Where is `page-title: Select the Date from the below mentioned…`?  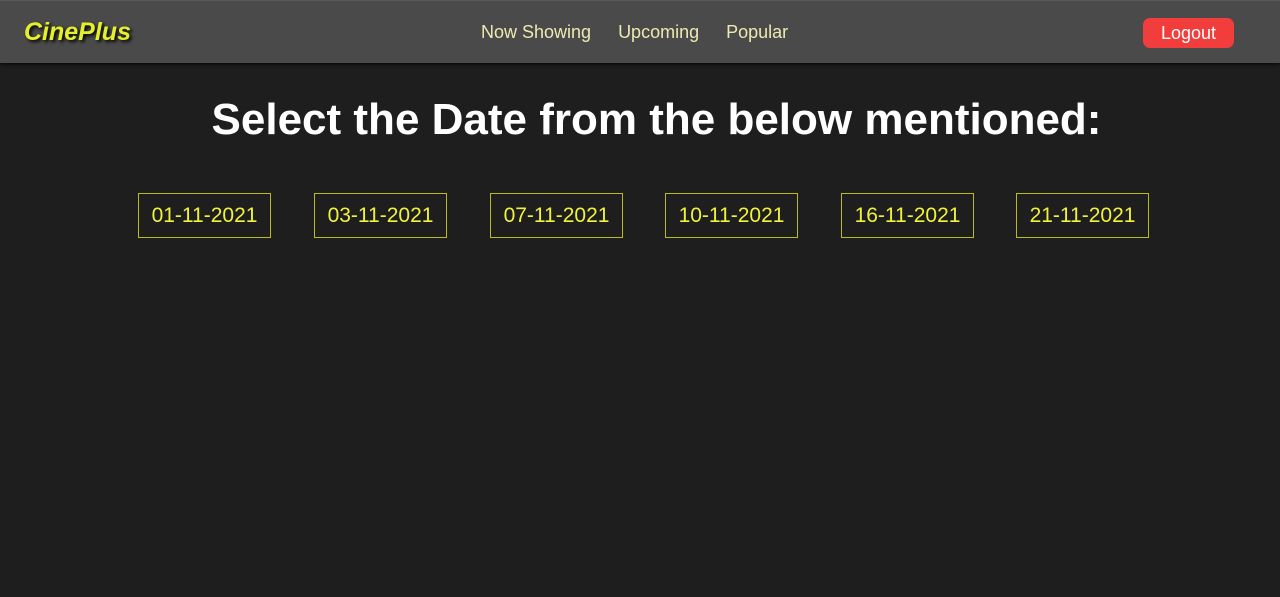
page-title: Select the Date from the below mentioned… is located at coordinates (656, 119).